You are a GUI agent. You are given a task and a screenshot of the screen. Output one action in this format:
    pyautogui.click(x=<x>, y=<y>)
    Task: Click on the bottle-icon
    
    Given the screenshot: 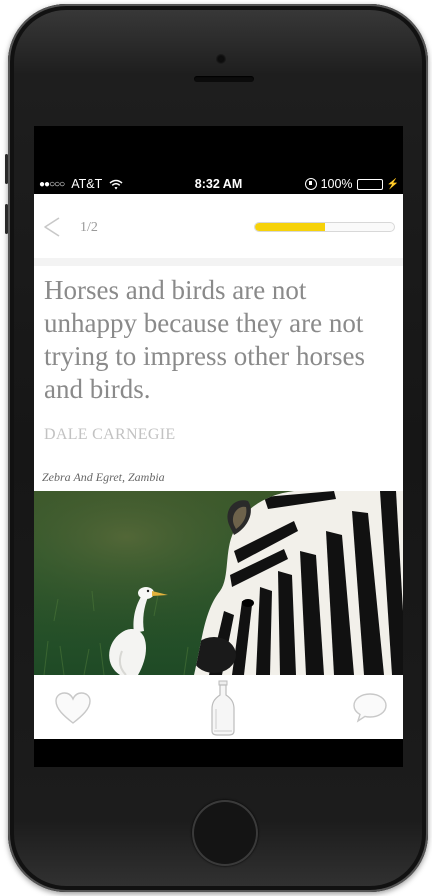 What is the action you would take?
    pyautogui.click(x=223, y=708)
    